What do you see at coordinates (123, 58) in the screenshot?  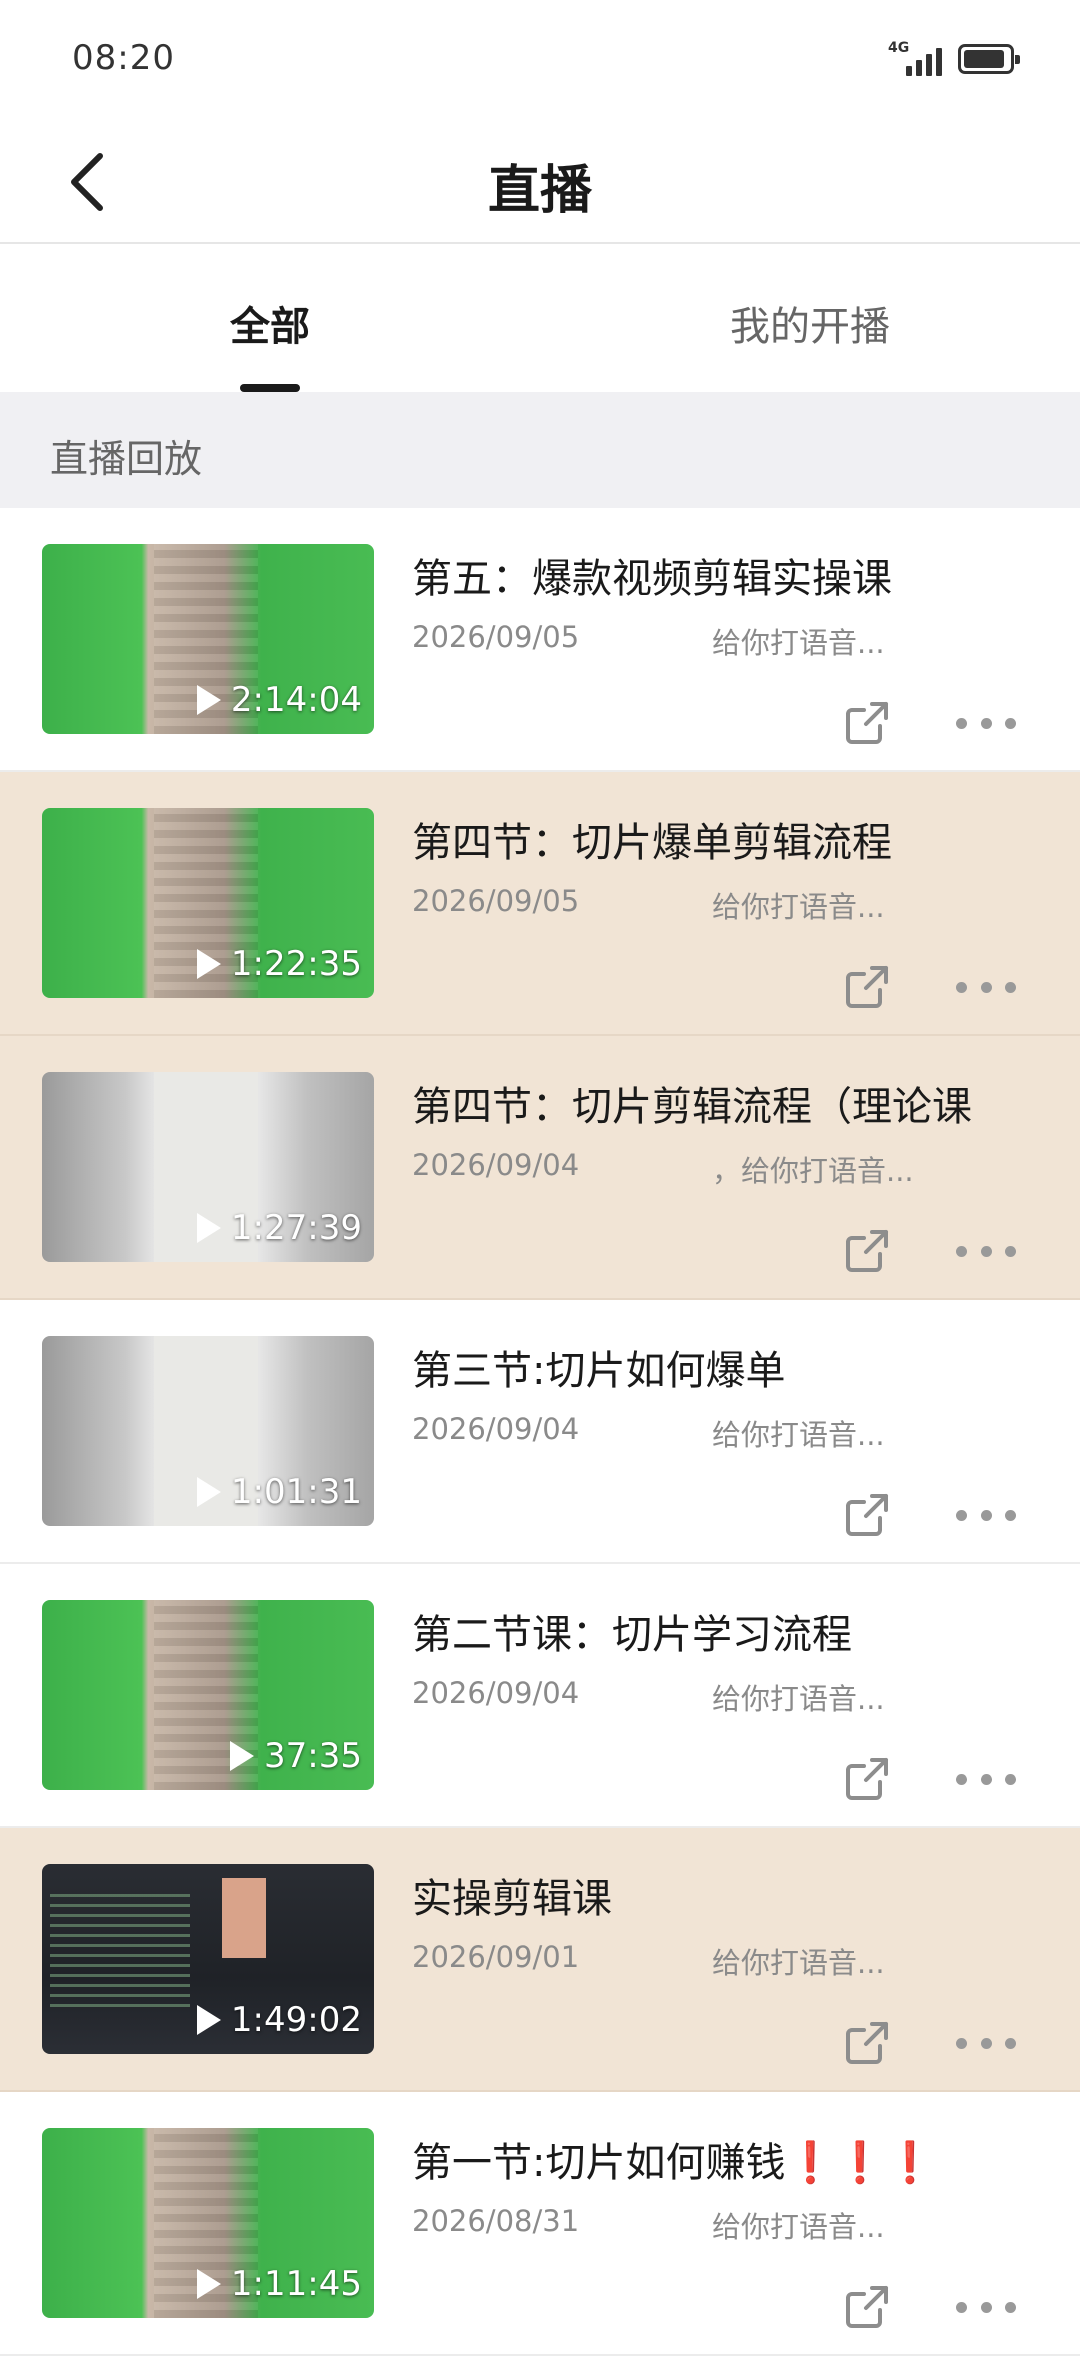 I see `status-time: 08:20` at bounding box center [123, 58].